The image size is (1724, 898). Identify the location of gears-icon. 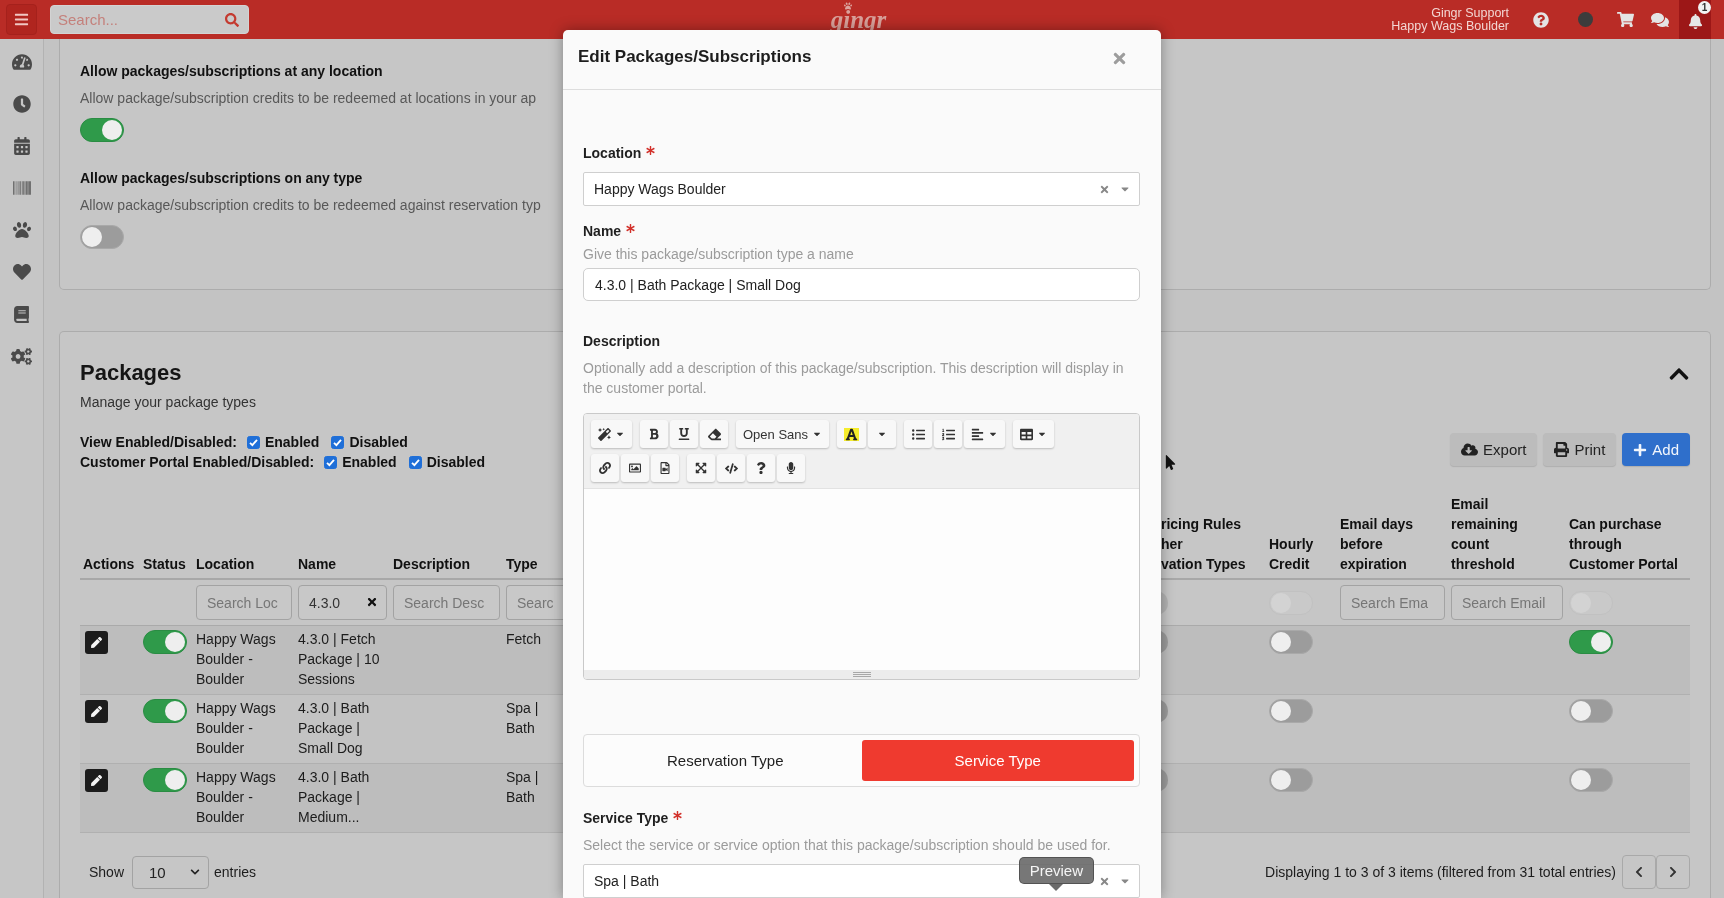
(21, 356).